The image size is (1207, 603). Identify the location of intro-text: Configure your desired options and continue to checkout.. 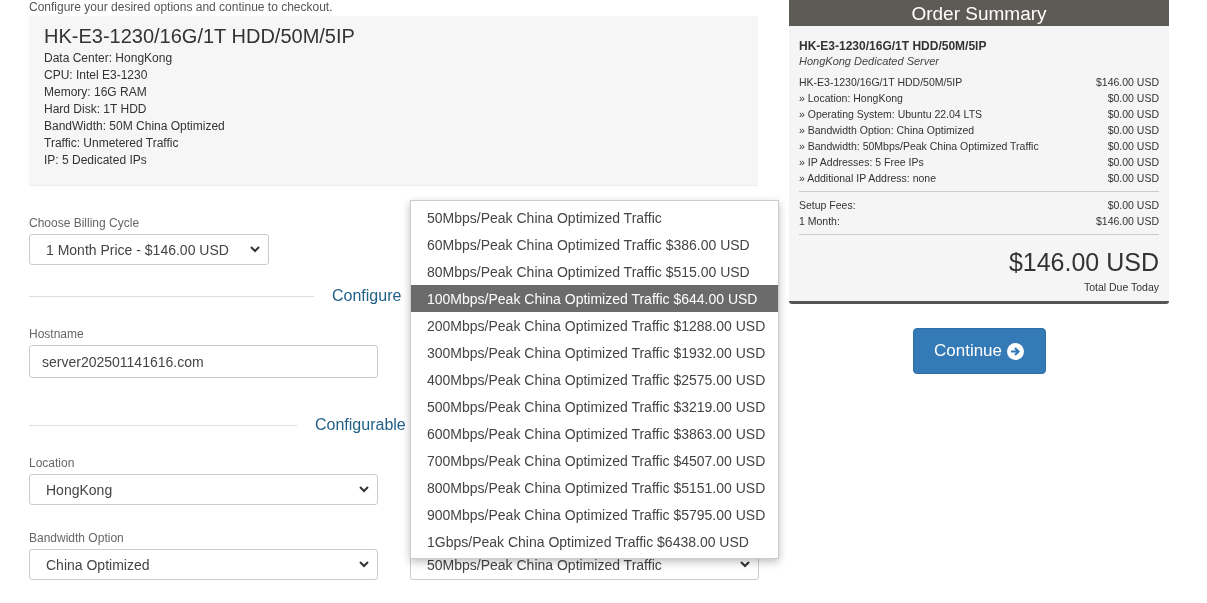
(181, 7).